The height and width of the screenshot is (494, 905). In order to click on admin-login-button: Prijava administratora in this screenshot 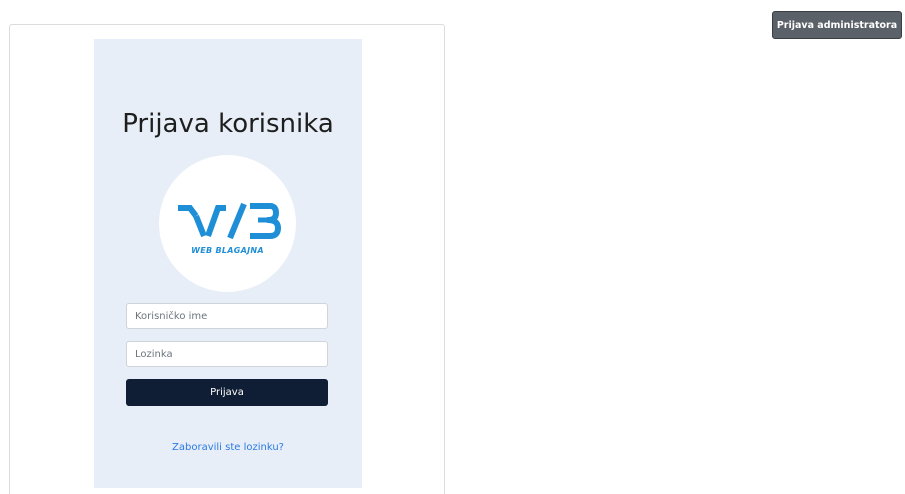, I will do `click(837, 25)`.